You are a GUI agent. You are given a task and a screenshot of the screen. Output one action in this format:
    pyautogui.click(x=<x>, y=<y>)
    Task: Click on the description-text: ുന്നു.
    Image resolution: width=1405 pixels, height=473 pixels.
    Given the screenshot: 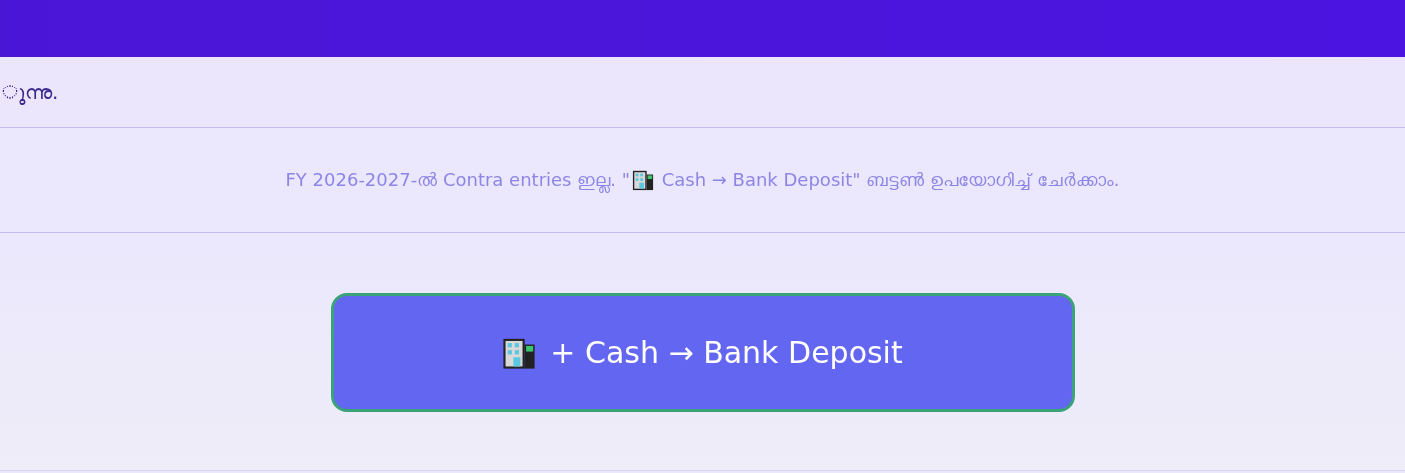 What is the action you would take?
    pyautogui.click(x=30, y=92)
    